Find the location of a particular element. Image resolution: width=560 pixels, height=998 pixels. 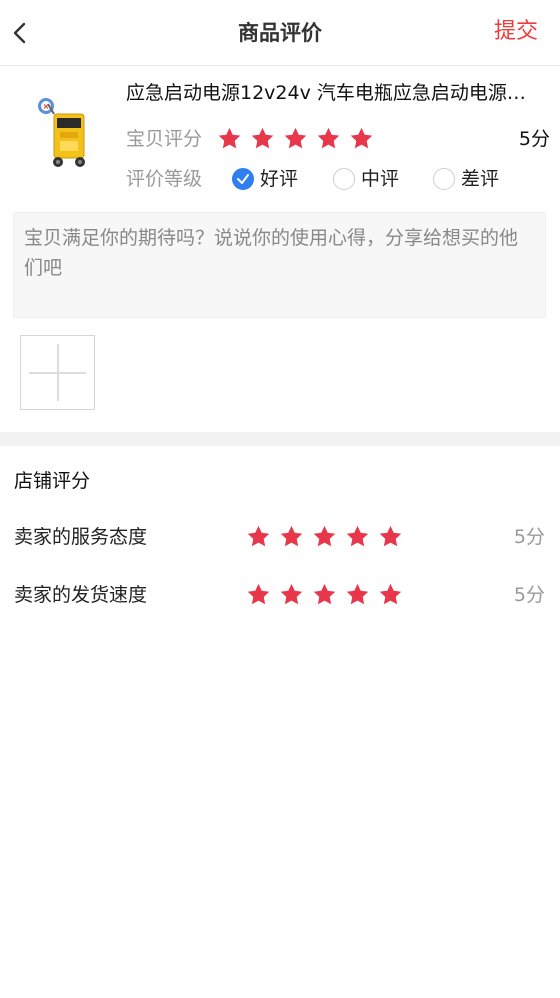

product-rating-score: 5分 is located at coordinates (534, 139).